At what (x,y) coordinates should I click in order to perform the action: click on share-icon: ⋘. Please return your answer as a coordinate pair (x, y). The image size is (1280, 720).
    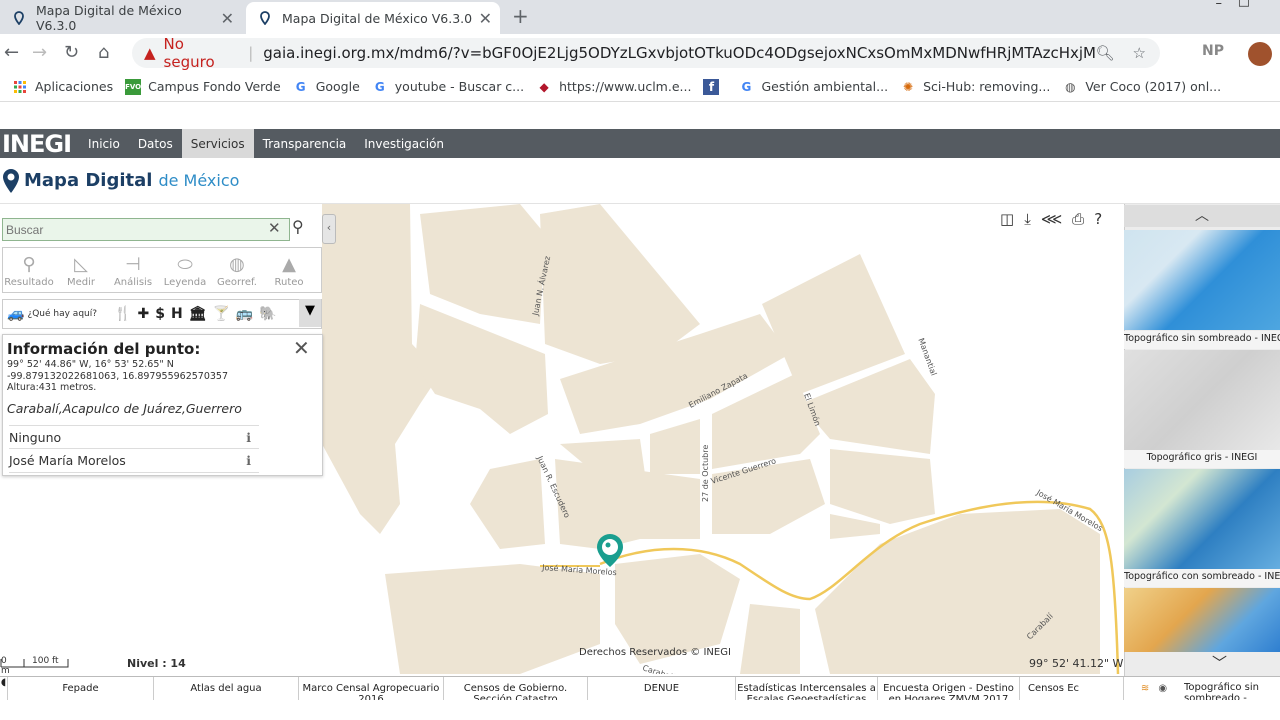
    Looking at the image, I should click on (1051, 219).